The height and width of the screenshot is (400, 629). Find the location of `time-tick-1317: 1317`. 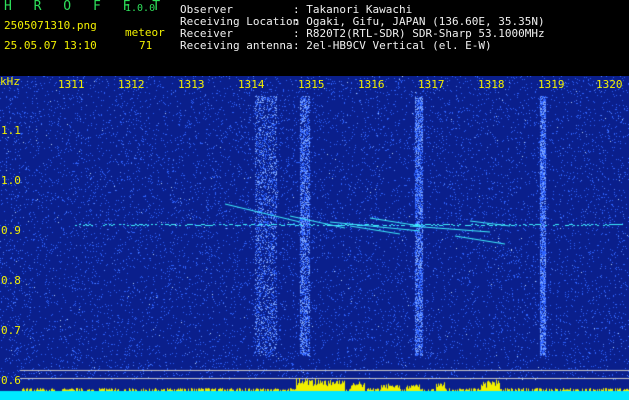

time-tick-1317: 1317 is located at coordinates (431, 84).